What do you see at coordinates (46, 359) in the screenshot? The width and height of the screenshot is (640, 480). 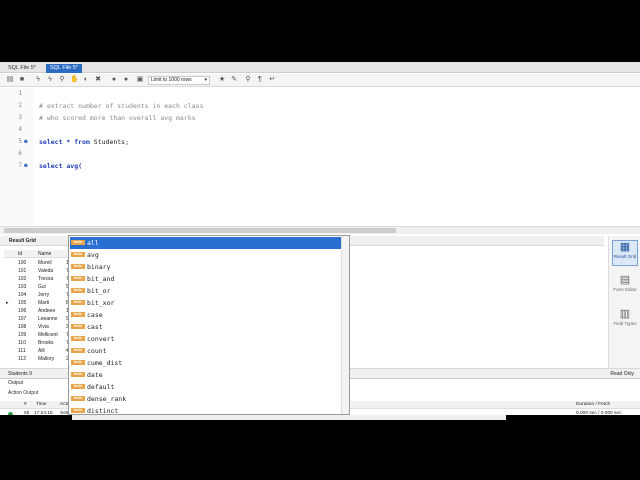 I see `table-cell: Mallory` at bounding box center [46, 359].